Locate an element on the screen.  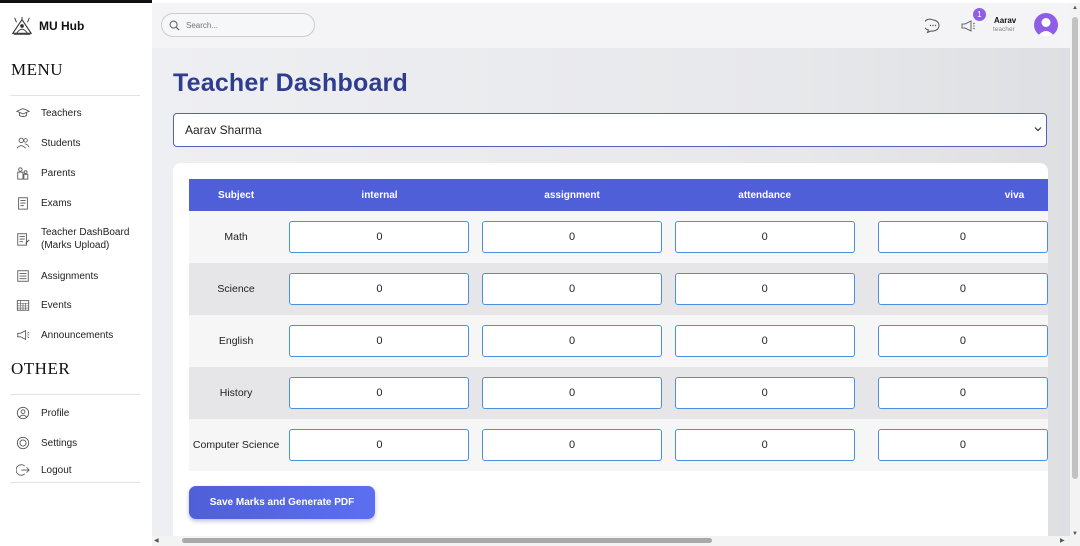
sidebar-item-label: Logout is located at coordinates (56, 470).